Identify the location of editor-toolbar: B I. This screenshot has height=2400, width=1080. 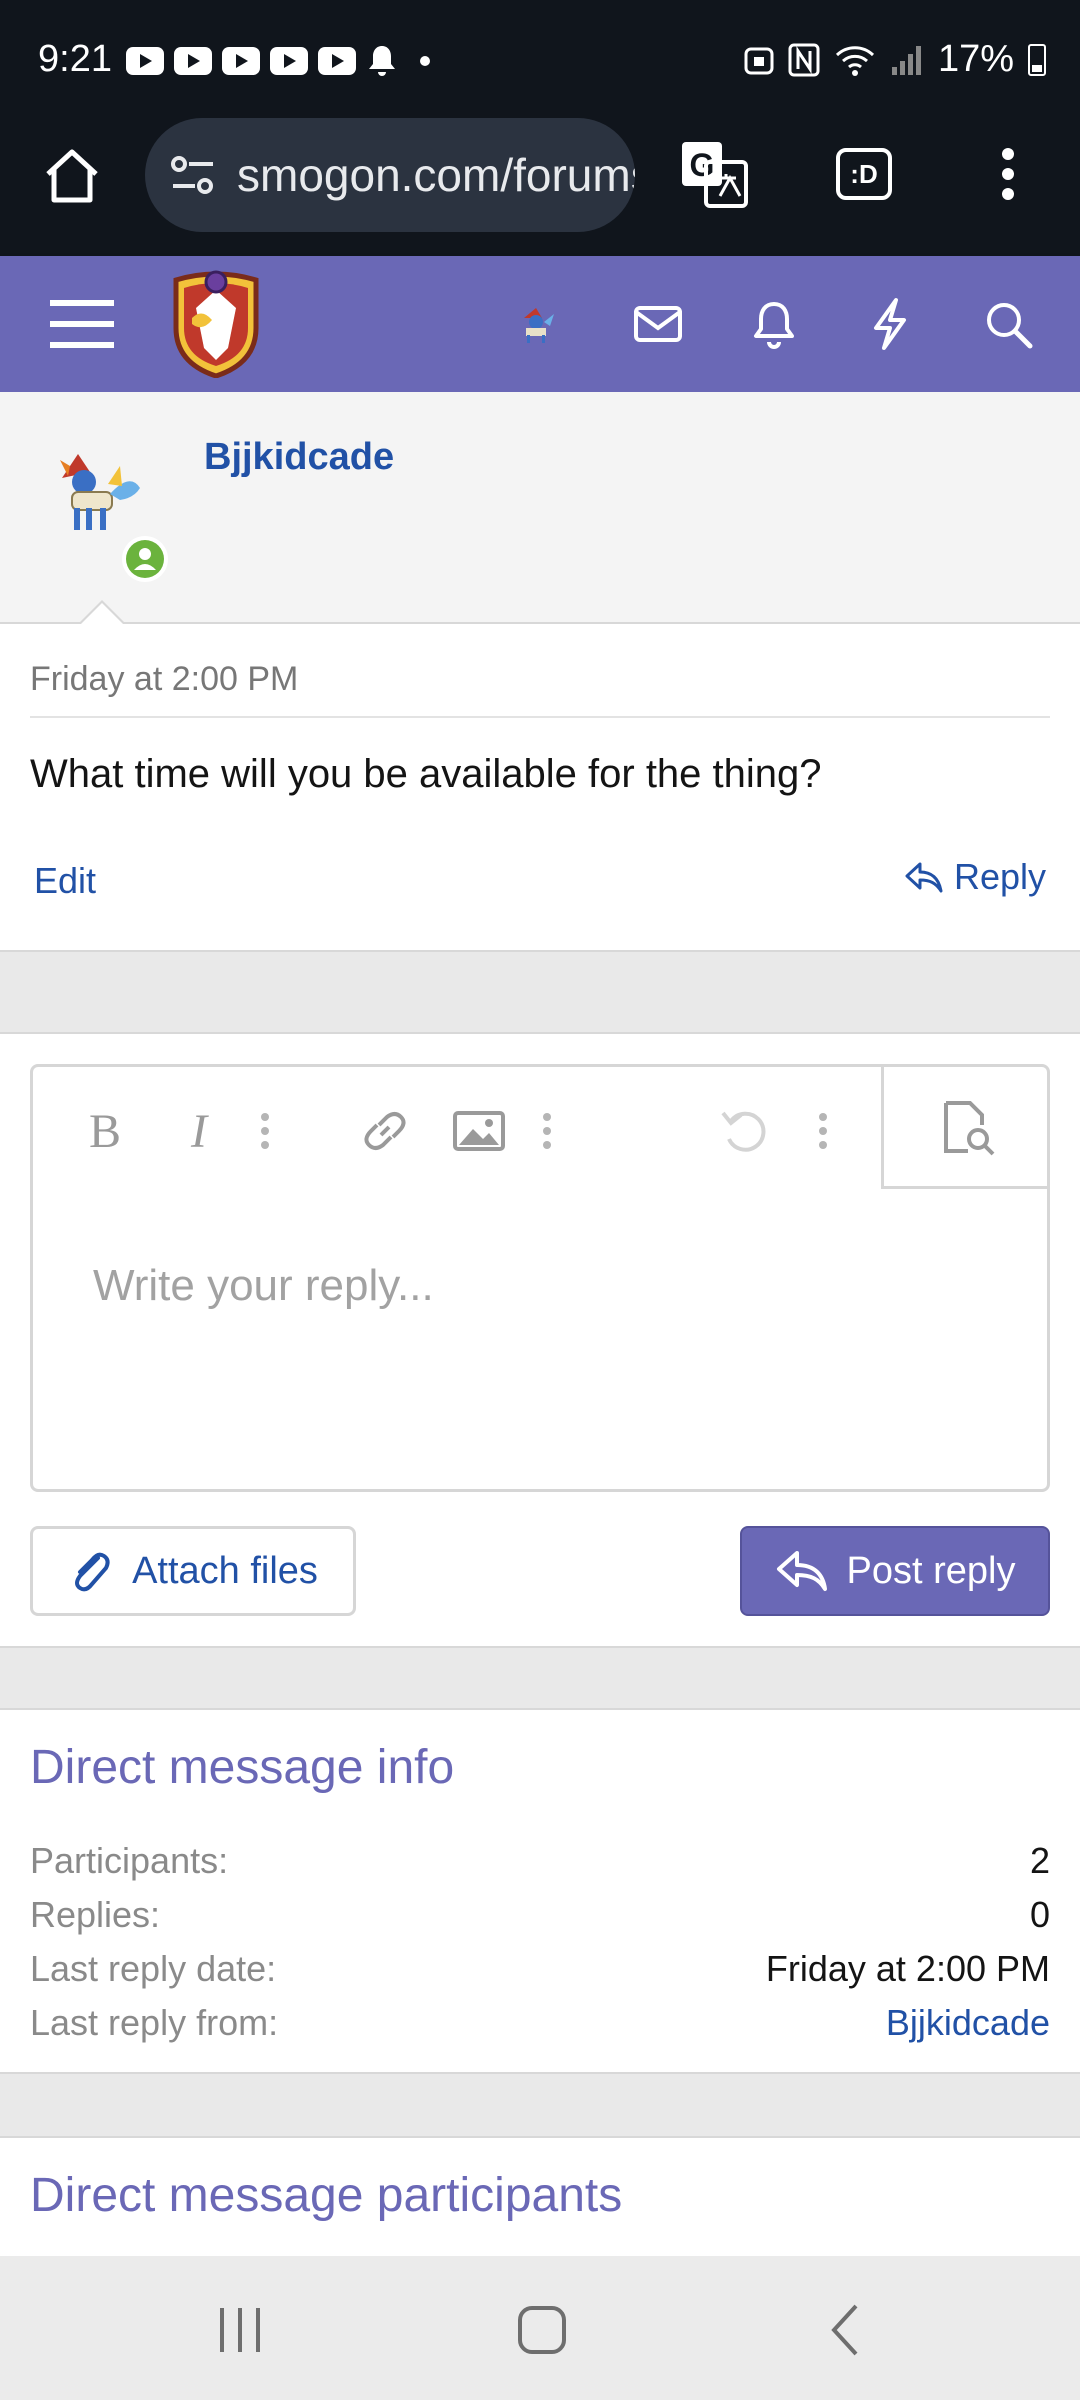
(540, 1128).